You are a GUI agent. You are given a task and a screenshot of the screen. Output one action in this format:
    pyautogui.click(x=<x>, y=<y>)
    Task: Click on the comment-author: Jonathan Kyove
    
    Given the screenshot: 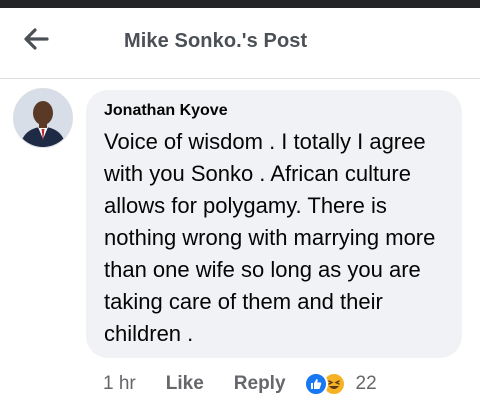 What is the action you would take?
    pyautogui.click(x=274, y=111)
    